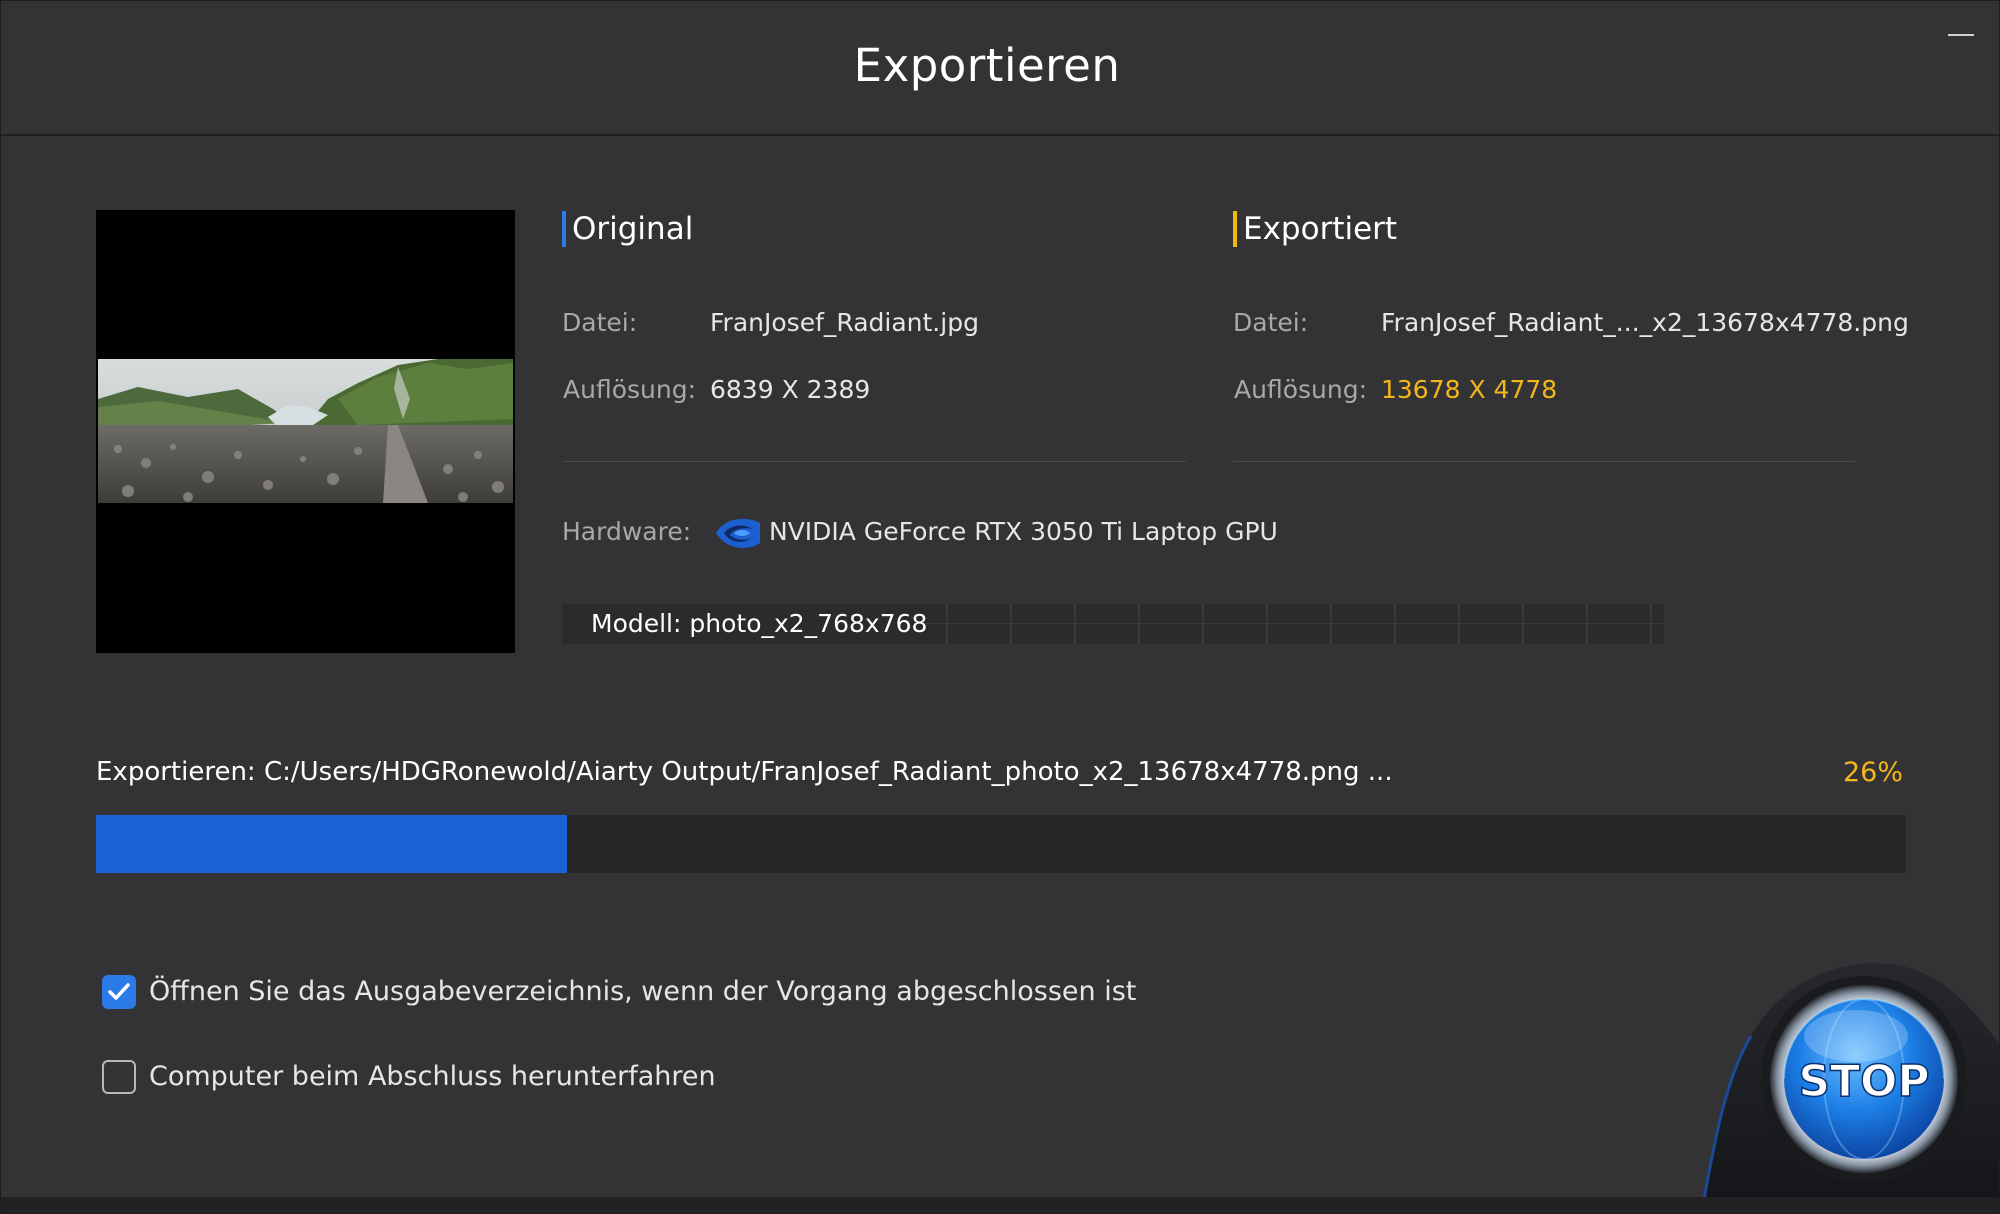  I want to click on shutdown-label: Computer beim Abschluss herunterfahren, so click(432, 1076).